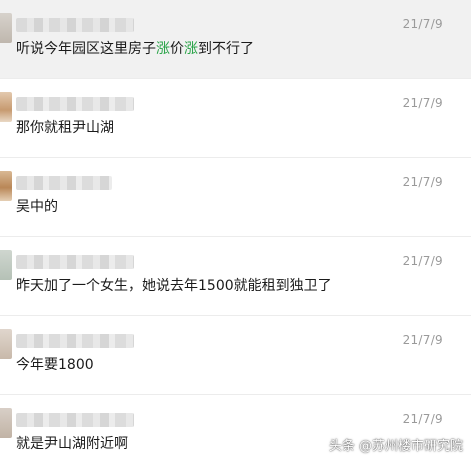 This screenshot has width=471, height=464. Describe the element at coordinates (55, 365) in the screenshot. I see `message-text: 今年要1800` at that location.